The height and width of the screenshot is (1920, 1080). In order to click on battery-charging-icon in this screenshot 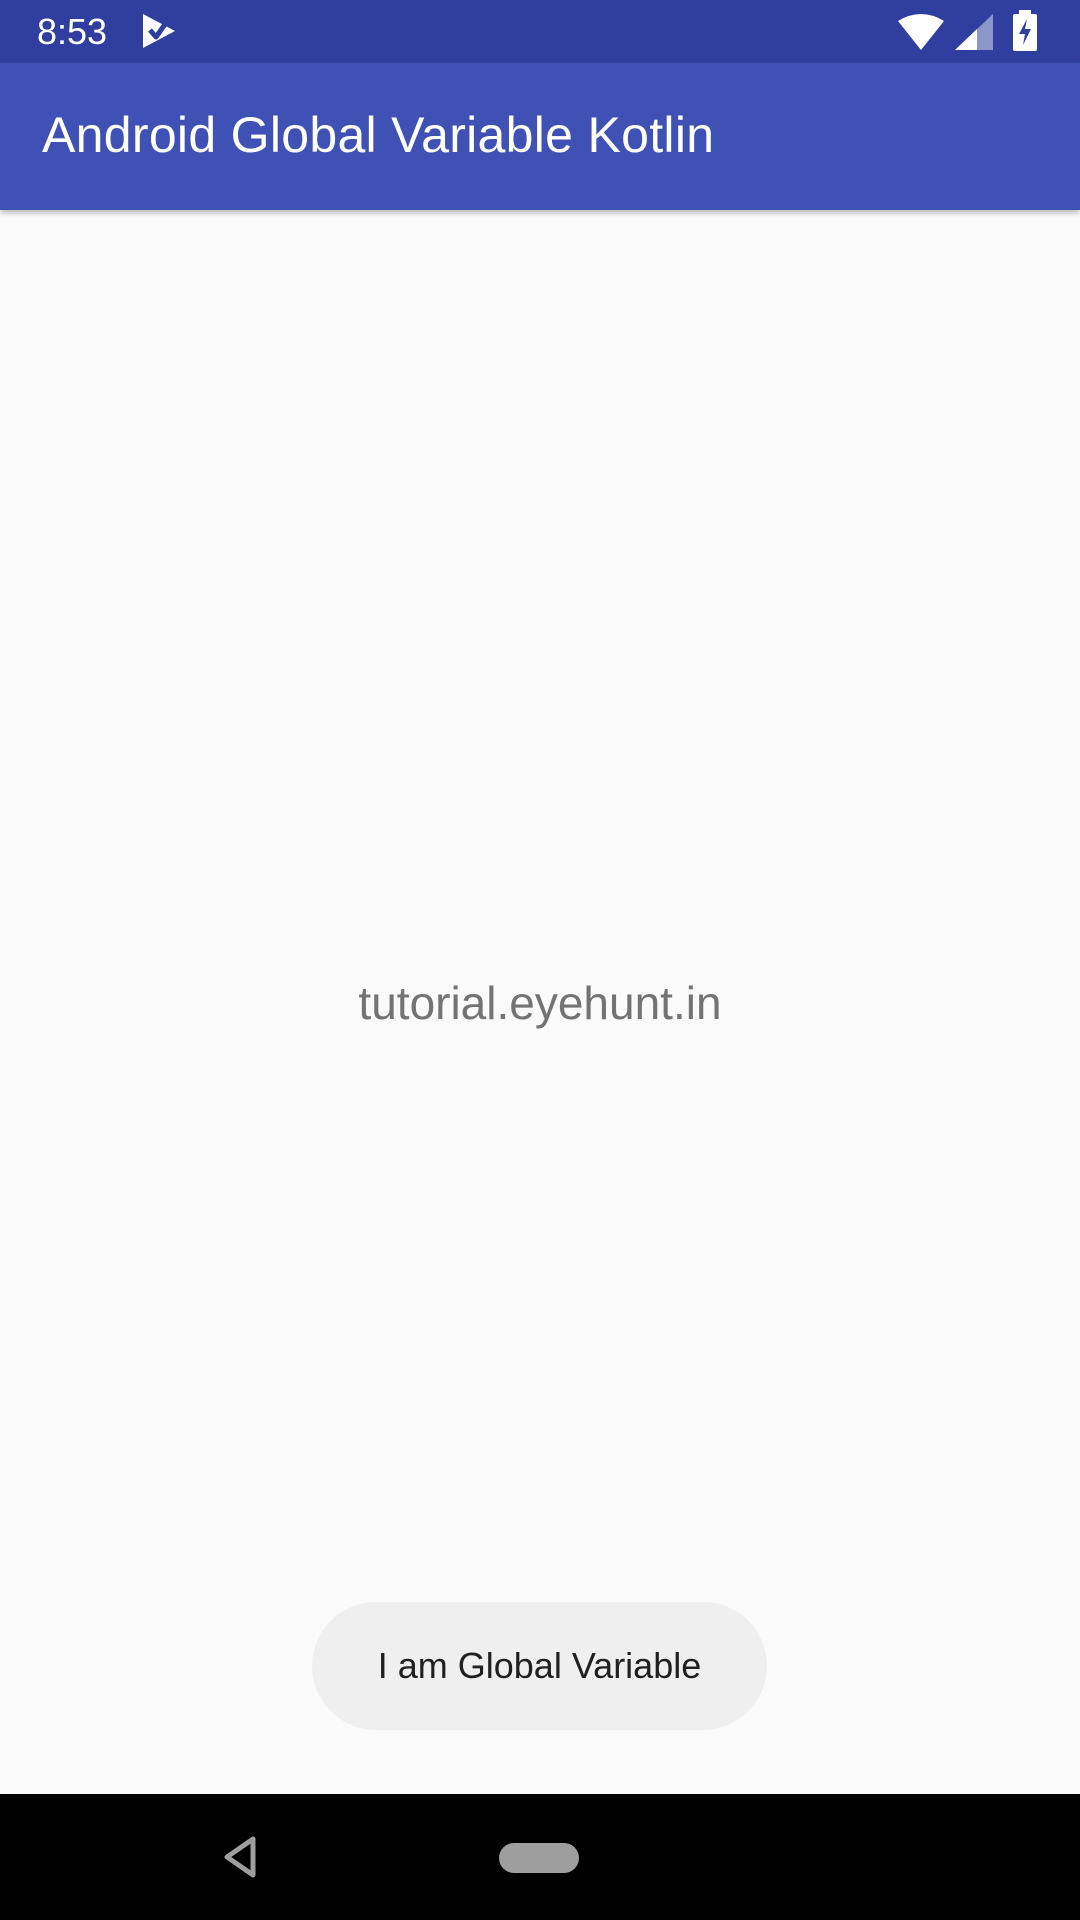, I will do `click(1025, 31)`.